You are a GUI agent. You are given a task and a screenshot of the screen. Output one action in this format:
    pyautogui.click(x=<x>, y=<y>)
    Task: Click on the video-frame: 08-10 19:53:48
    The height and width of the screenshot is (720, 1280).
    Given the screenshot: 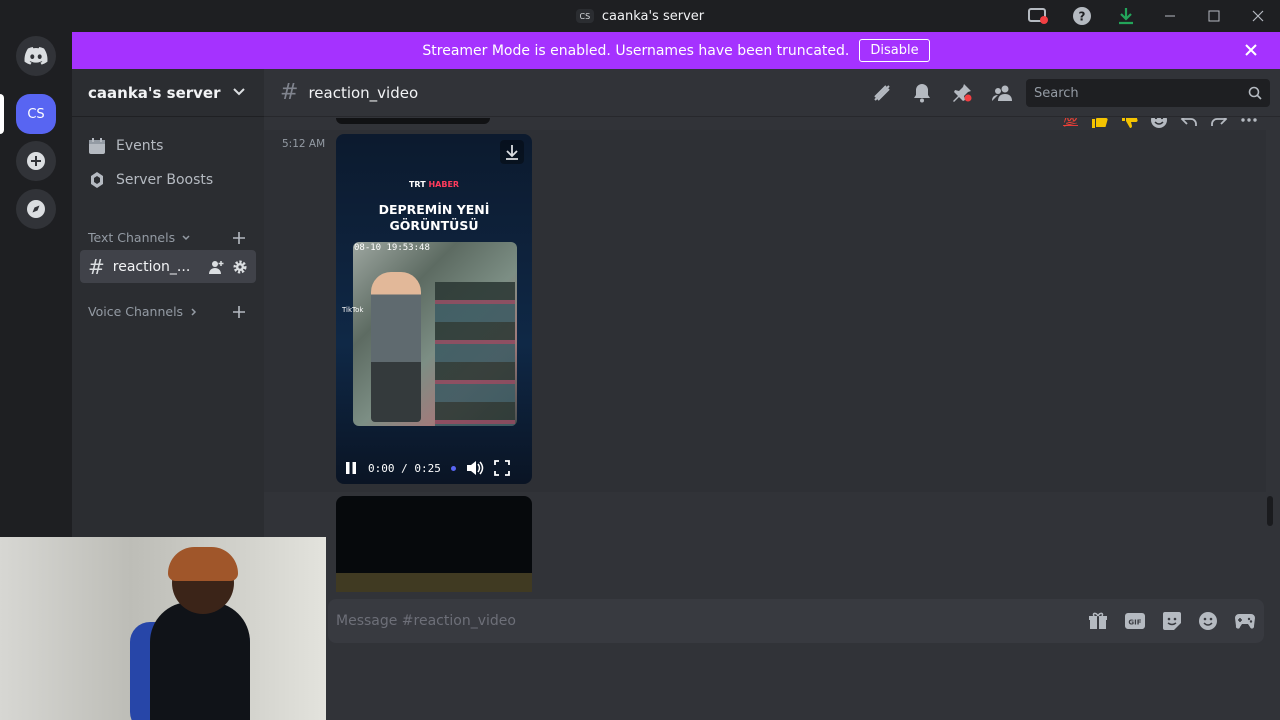 What is the action you would take?
    pyautogui.click(x=435, y=334)
    